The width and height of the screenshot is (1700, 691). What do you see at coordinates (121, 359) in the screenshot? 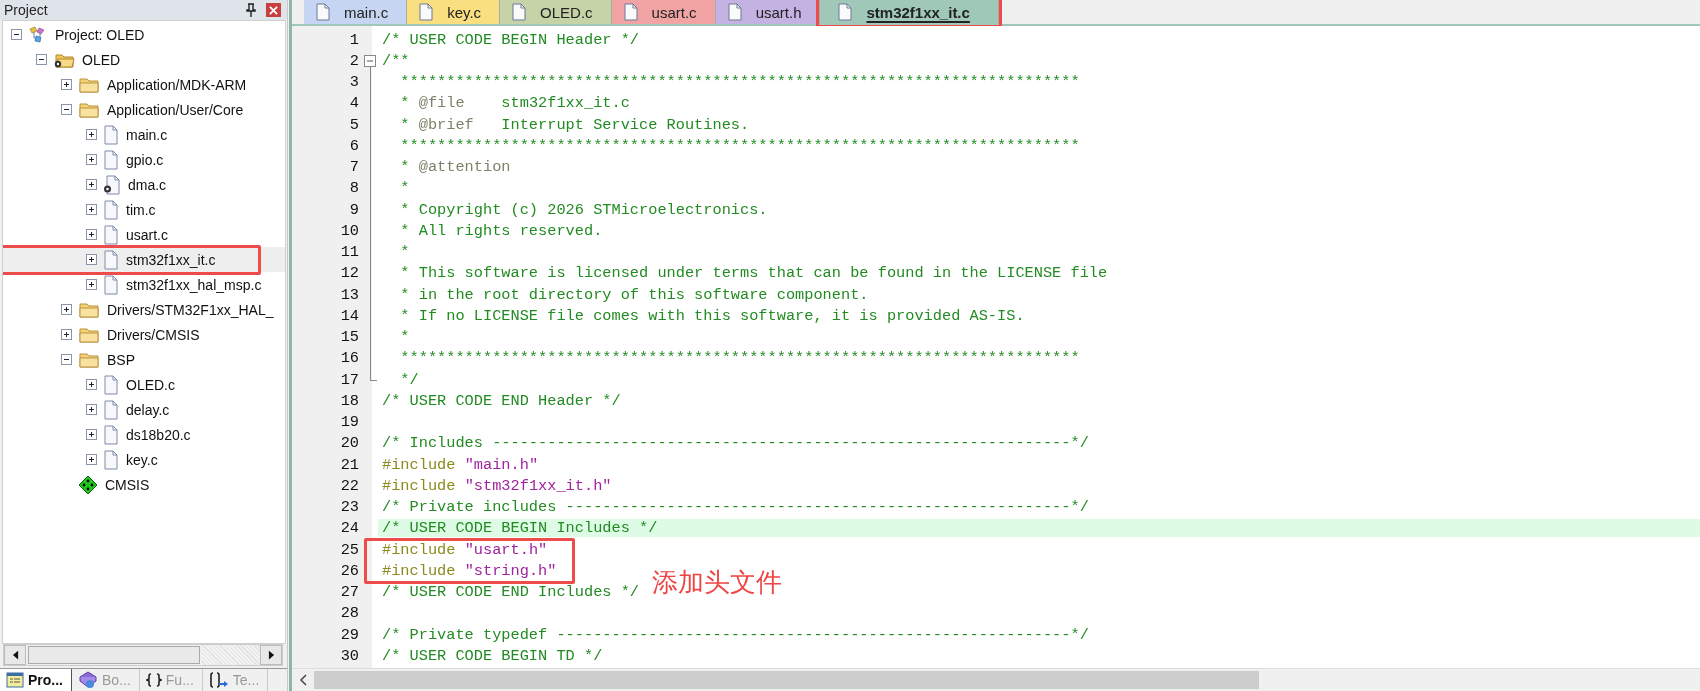
I see `tree-item: BSP` at bounding box center [121, 359].